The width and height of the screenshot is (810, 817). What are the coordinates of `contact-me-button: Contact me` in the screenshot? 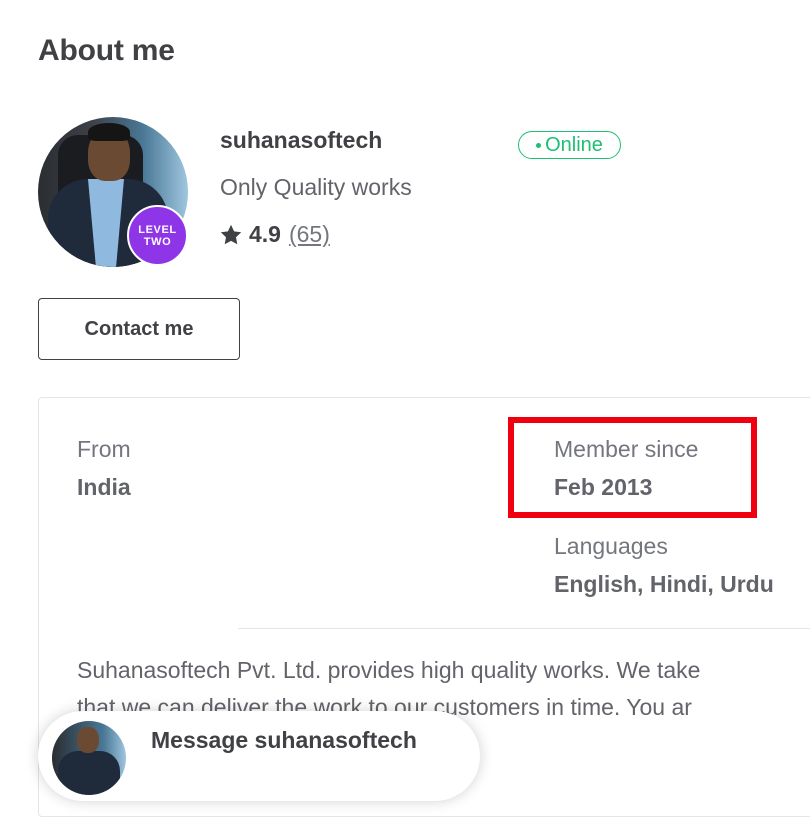 It's located at (139, 329).